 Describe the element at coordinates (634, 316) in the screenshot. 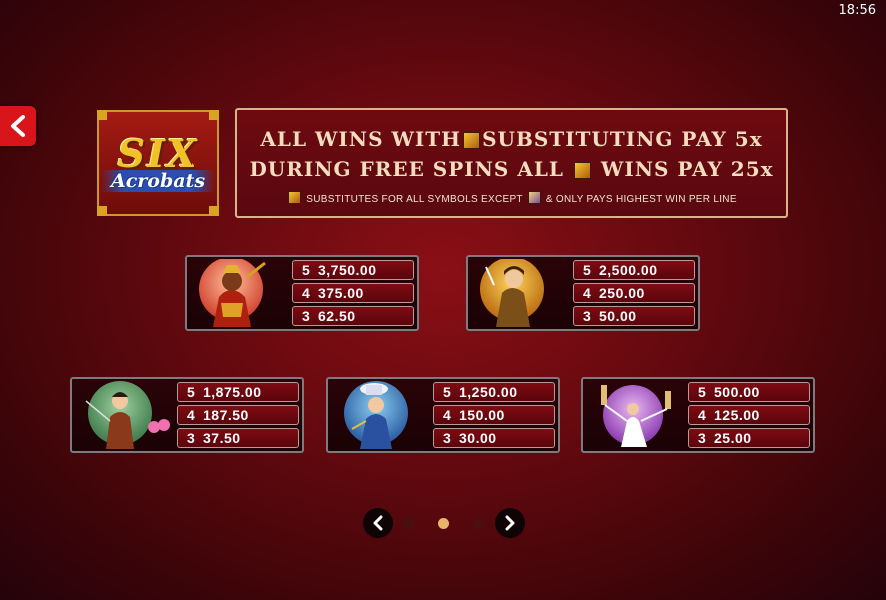

I see `payout-row: 3 50.00` at that location.